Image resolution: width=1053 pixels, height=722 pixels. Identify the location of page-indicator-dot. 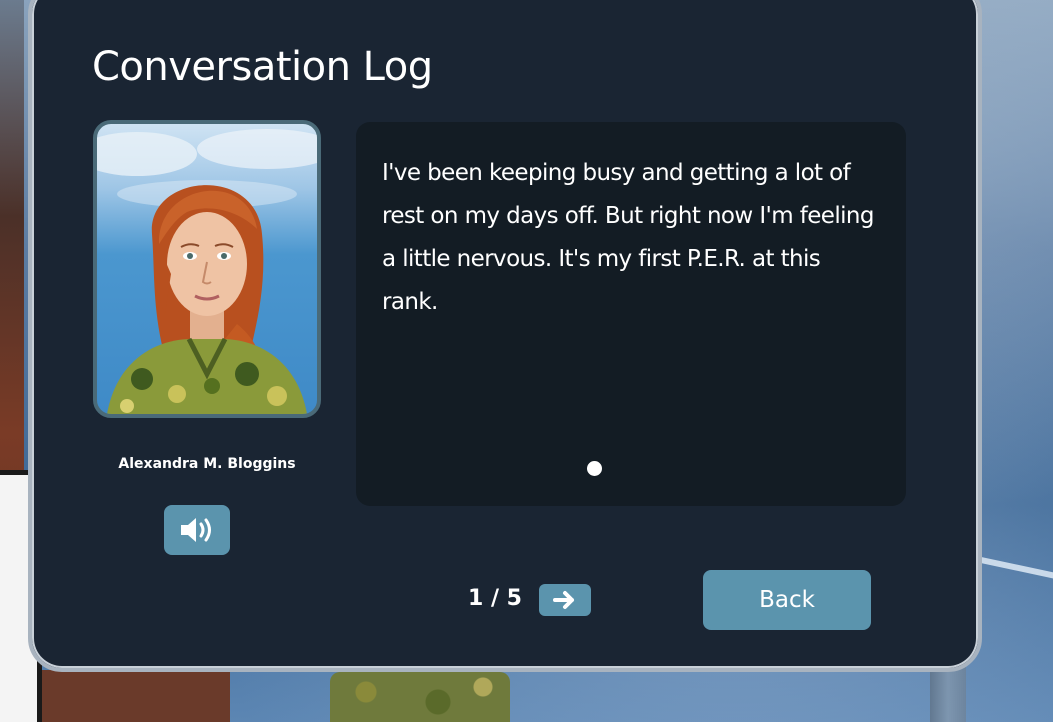
(594, 468).